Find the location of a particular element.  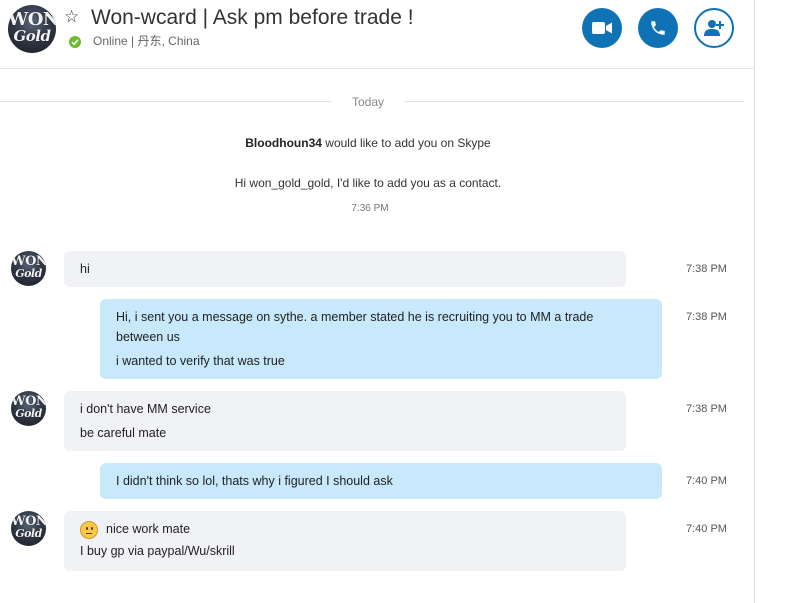

message-text: be careful mate is located at coordinates (123, 433).